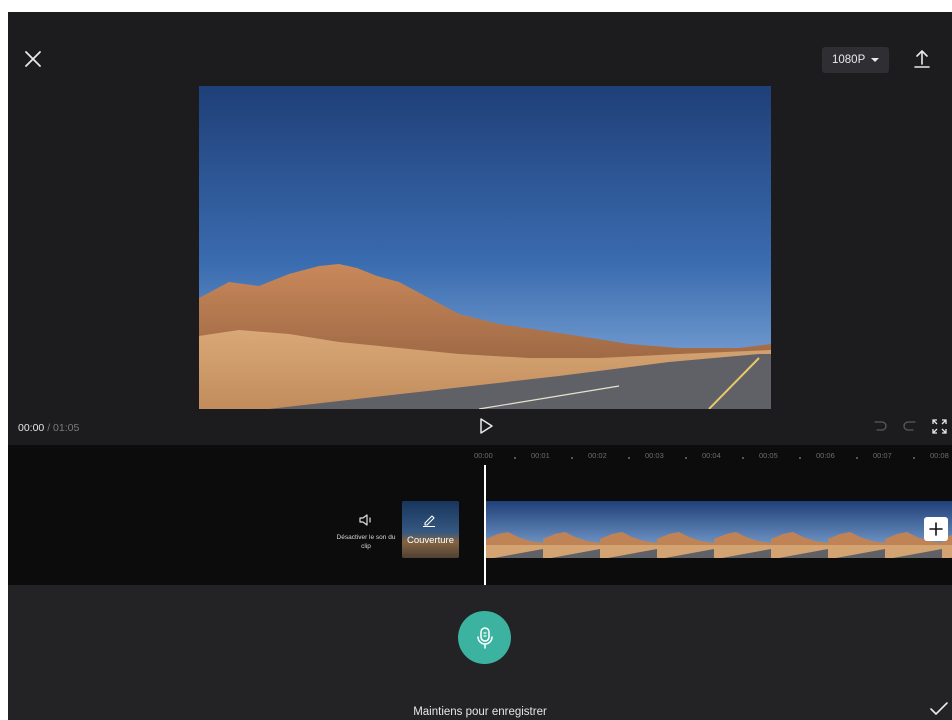 The height and width of the screenshot is (720, 952). What do you see at coordinates (483, 455) in the screenshot?
I see `ruler-tick: 00:00` at bounding box center [483, 455].